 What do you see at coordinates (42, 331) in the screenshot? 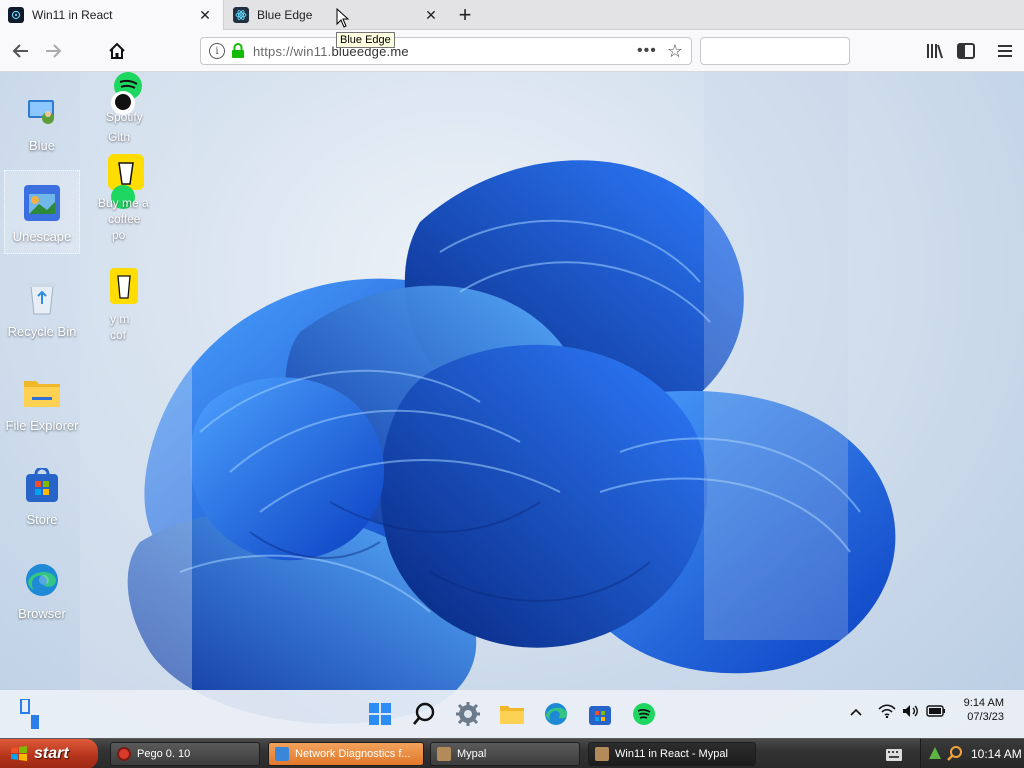
I see `desktop-icon-label: Recycle Bin` at bounding box center [42, 331].